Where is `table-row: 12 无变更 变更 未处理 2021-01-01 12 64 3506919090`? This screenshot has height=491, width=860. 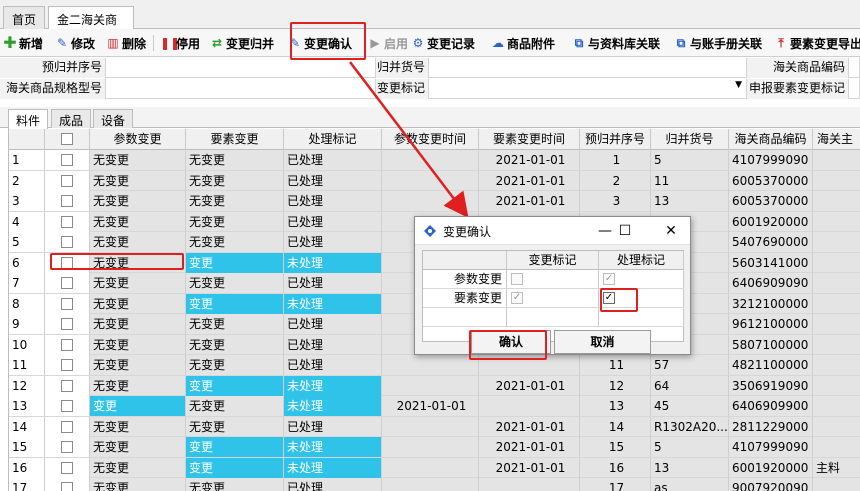
table-row: 12 无变更 变更 未处理 2021-01-01 12 64 3506919090 is located at coordinates (434, 385).